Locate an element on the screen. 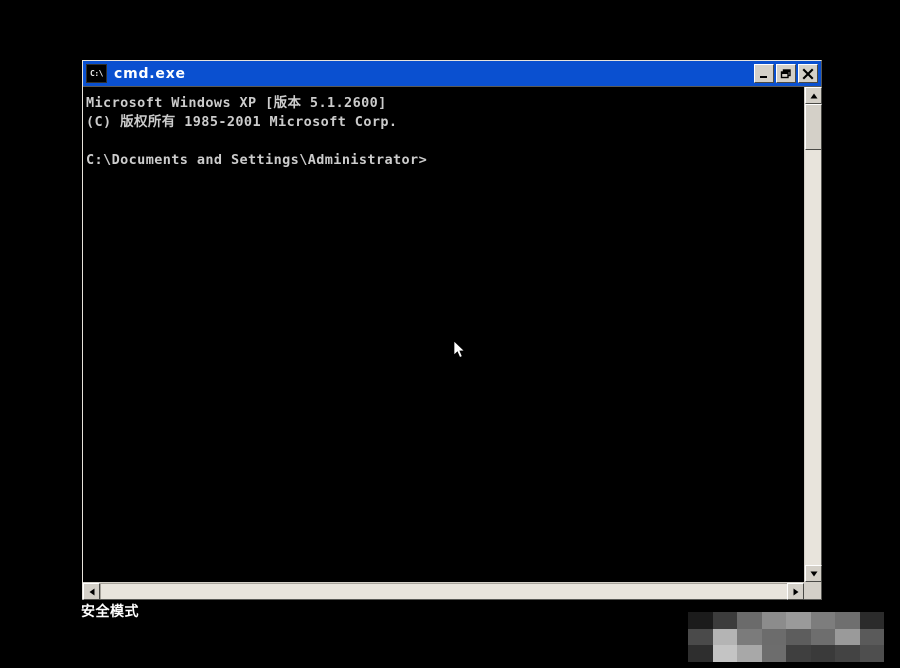  restore-icon is located at coordinates (785, 73).